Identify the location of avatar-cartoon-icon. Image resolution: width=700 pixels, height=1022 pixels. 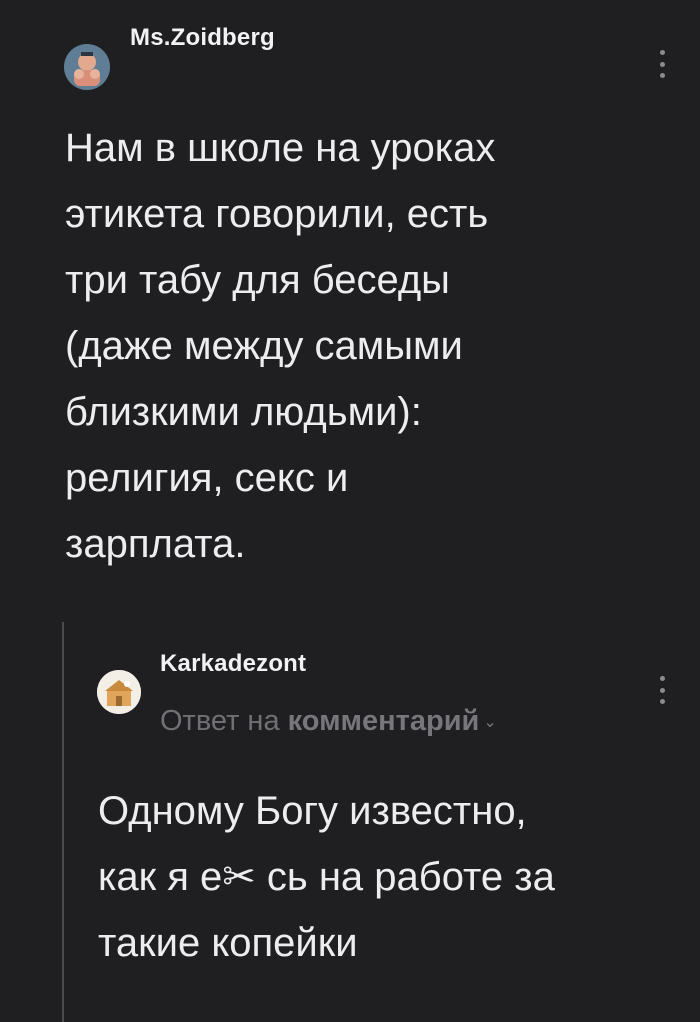
(87, 67).